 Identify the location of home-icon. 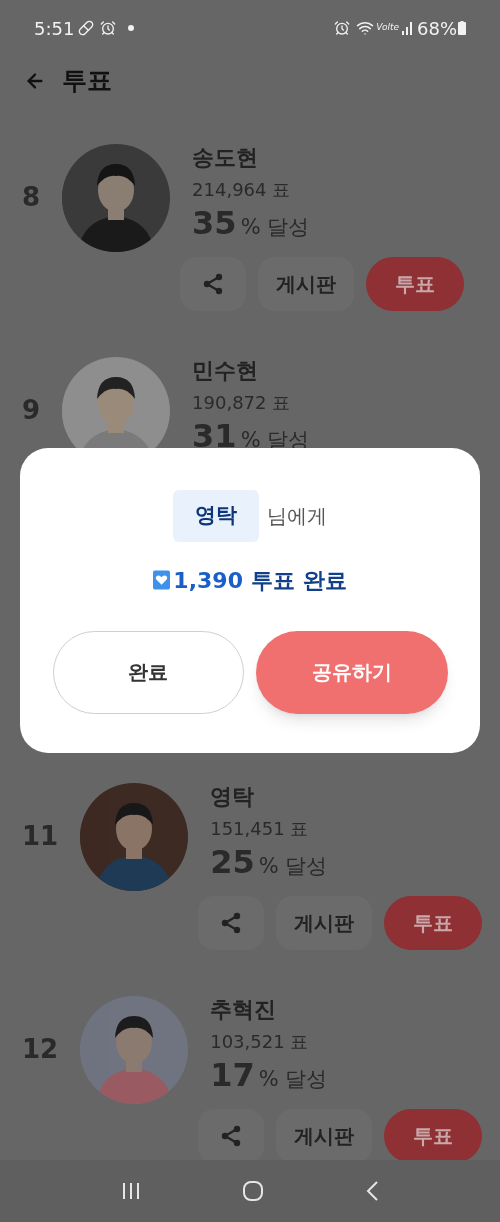
(253, 1191).